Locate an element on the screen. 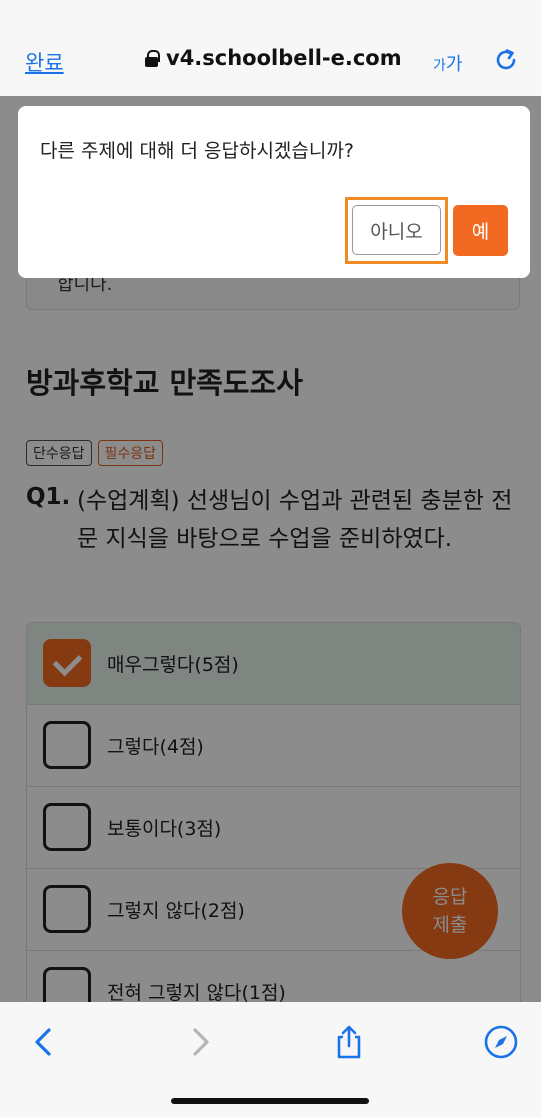 The width and height of the screenshot is (541, 1117). no-button-highlight: 아니오 is located at coordinates (396, 230).